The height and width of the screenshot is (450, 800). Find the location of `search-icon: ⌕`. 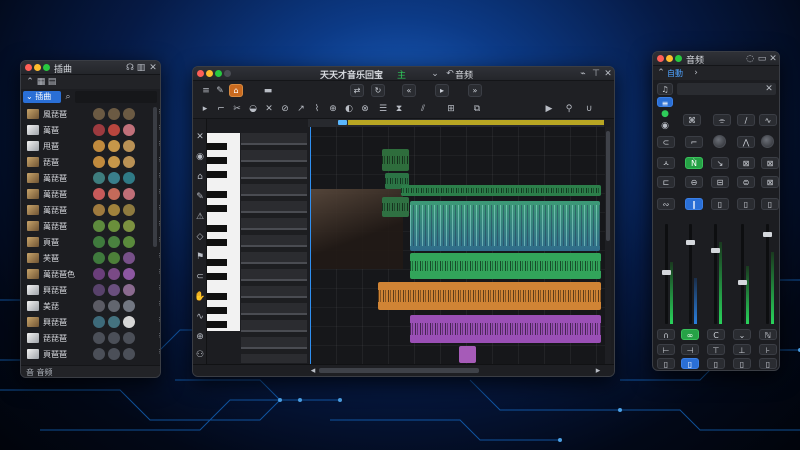

search-icon: ⌕ is located at coordinates (68, 97).